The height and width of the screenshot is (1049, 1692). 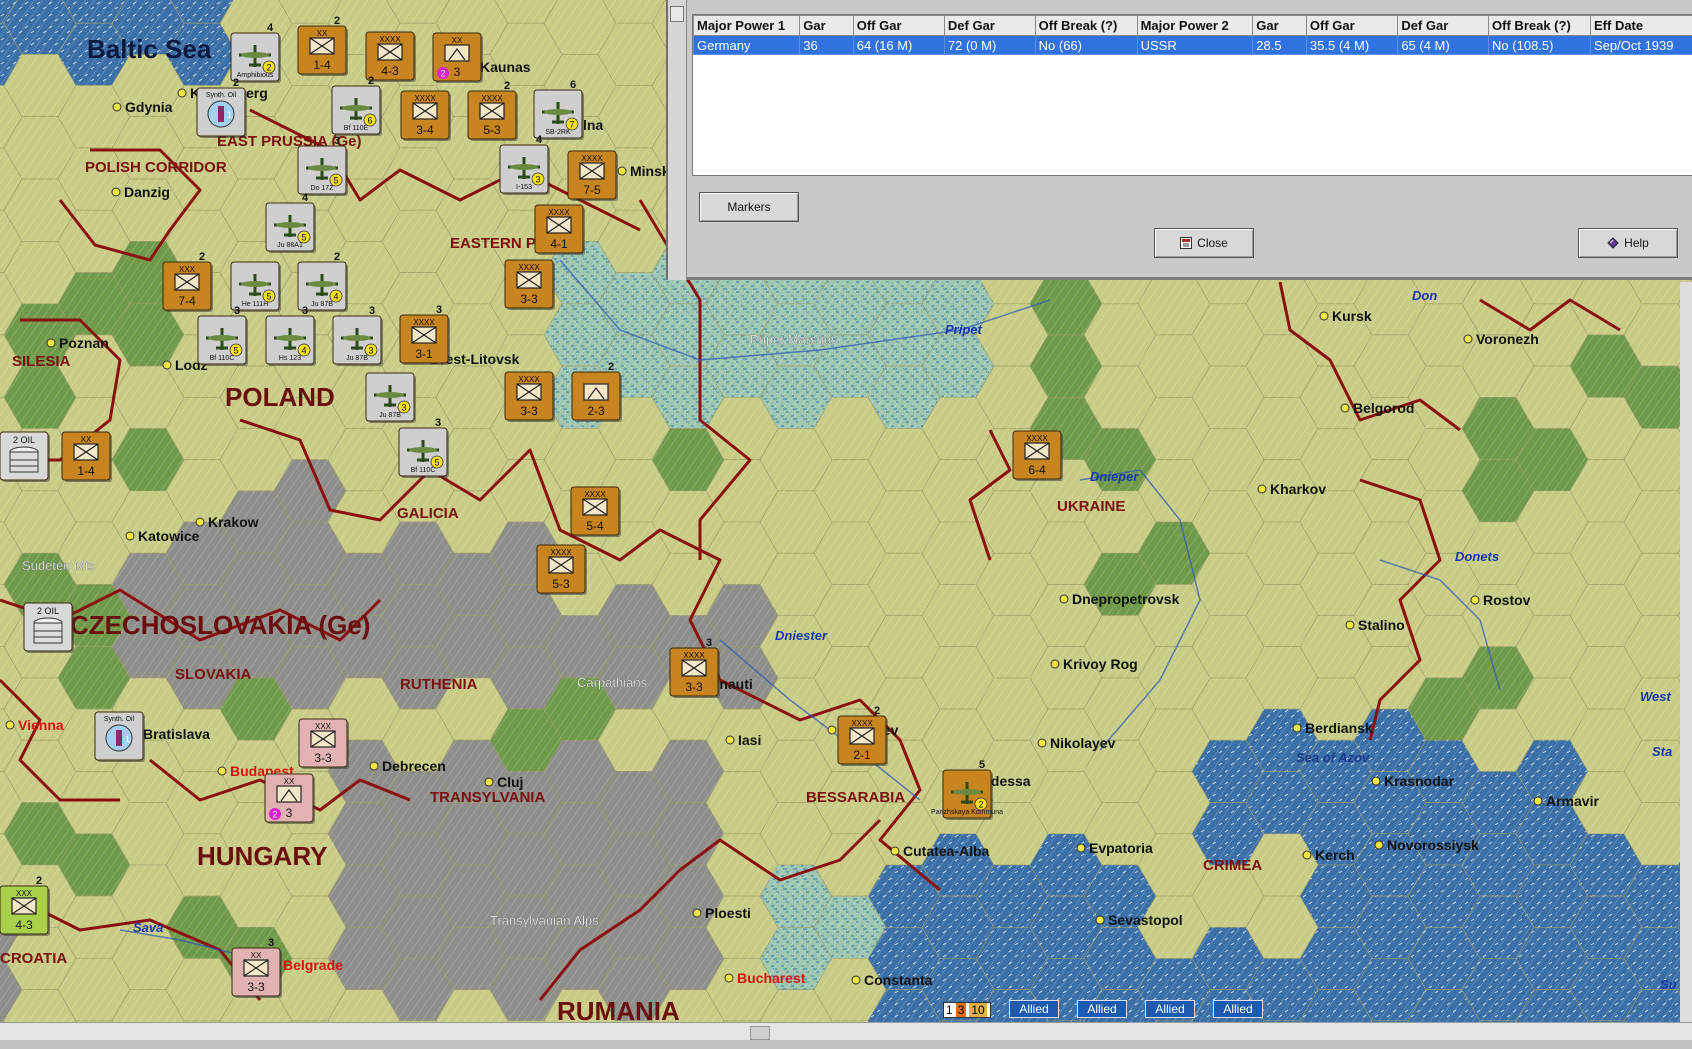 I want to click on city-label: Danzig, so click(x=147, y=192).